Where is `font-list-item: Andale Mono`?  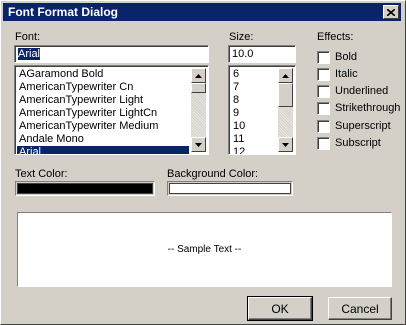
font-list-item: Andale Mono is located at coordinates (103, 139).